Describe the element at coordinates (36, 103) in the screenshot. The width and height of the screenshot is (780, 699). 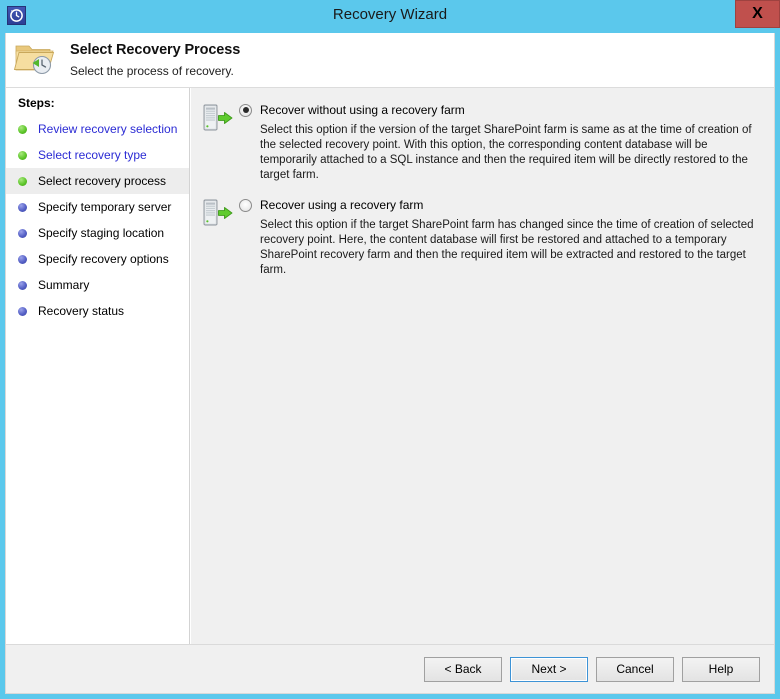
I see `steps-heading: Steps:` at that location.